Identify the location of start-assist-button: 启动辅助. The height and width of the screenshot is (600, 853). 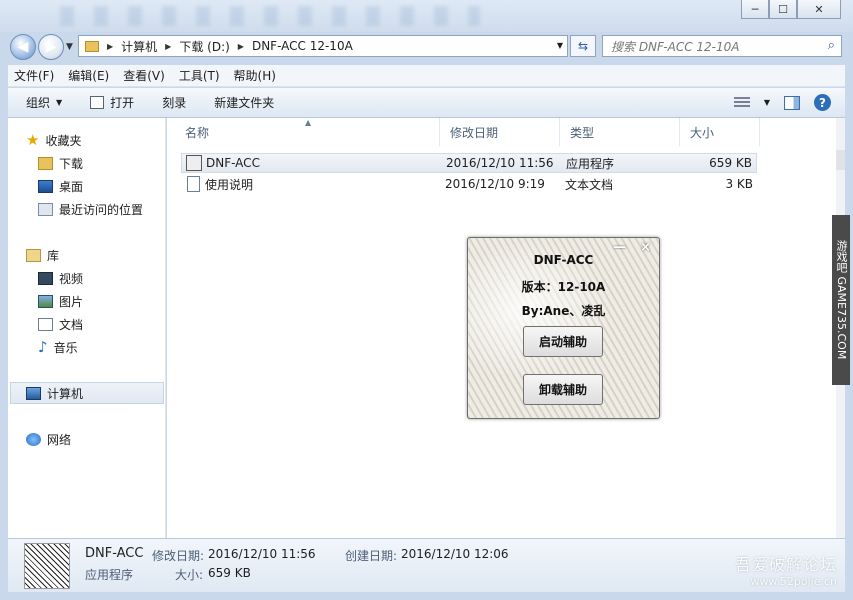
(563, 341).